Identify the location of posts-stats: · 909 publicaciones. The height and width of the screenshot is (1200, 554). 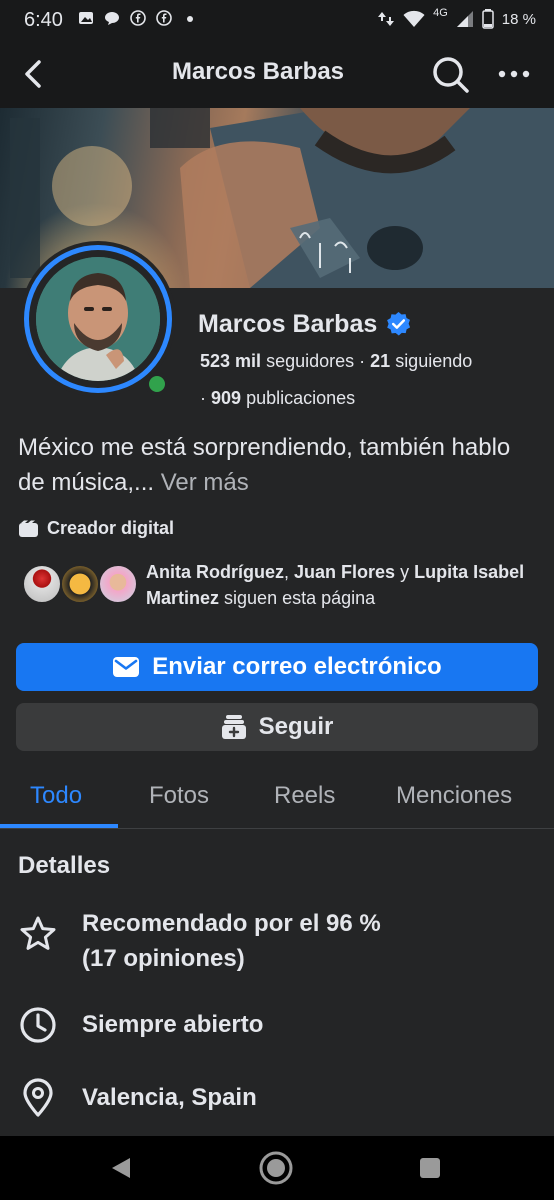
(277, 398).